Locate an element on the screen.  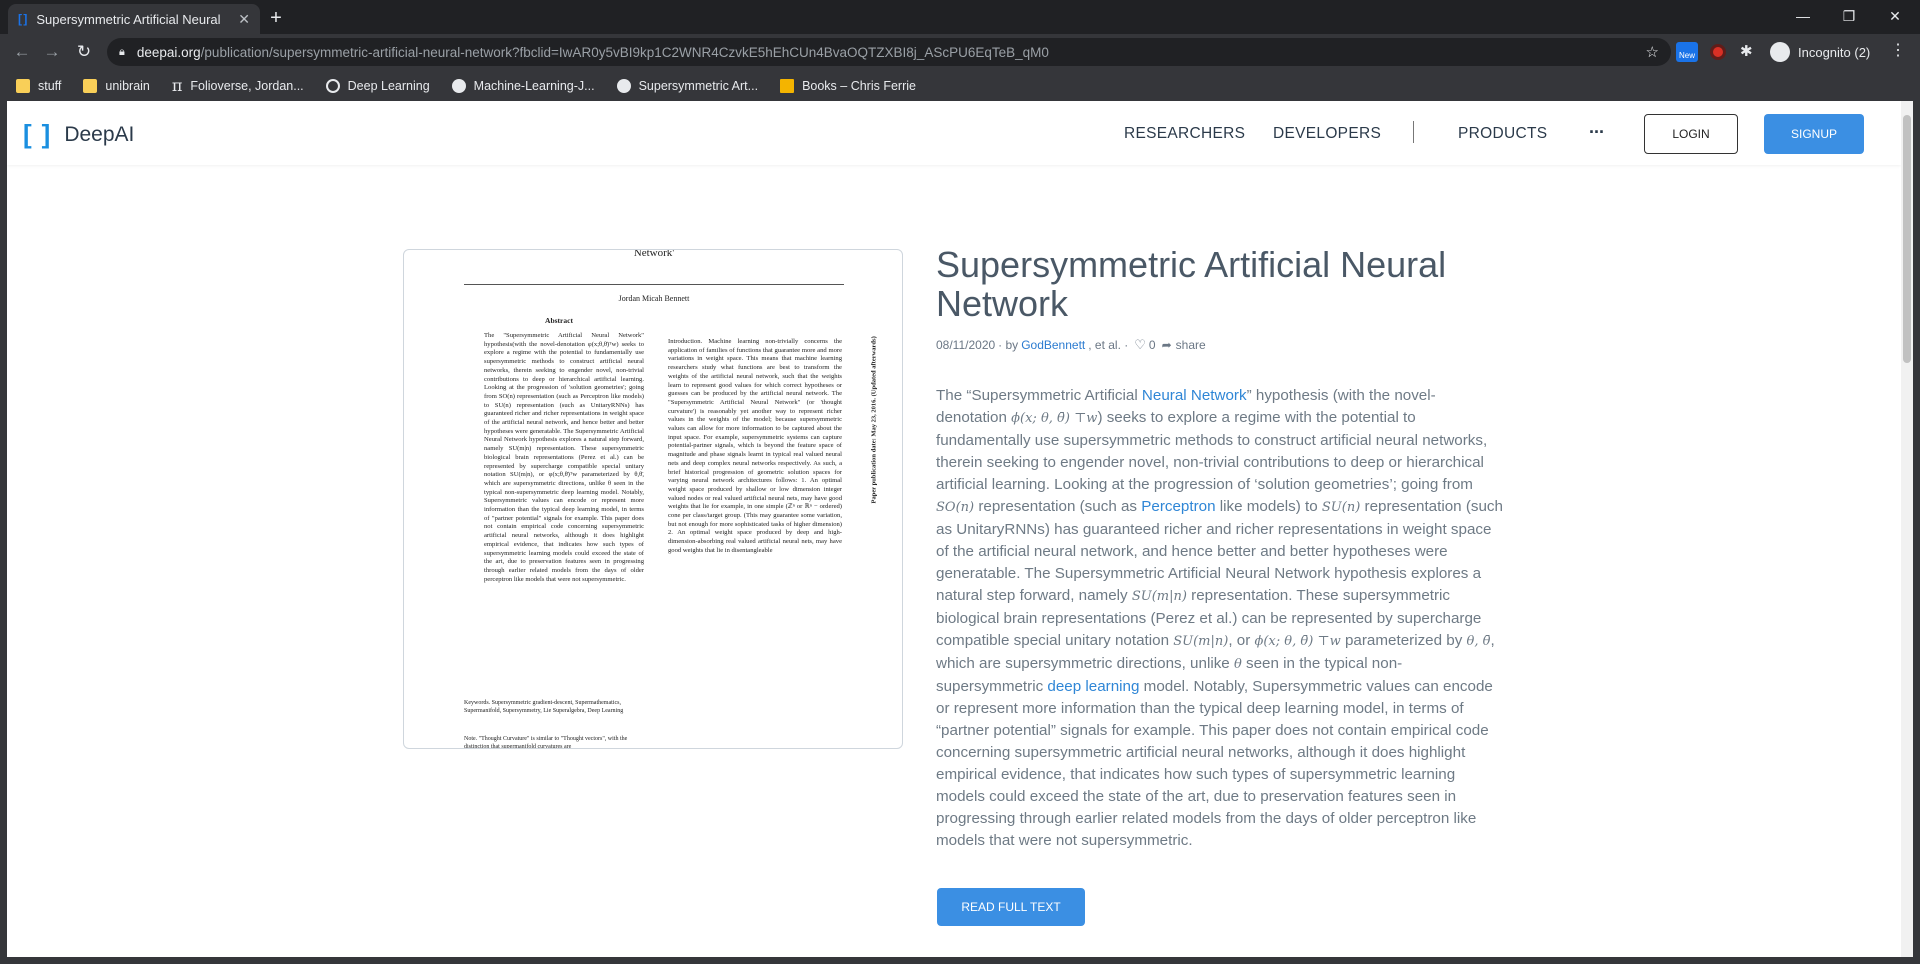
forward-button: → is located at coordinates (52, 52).